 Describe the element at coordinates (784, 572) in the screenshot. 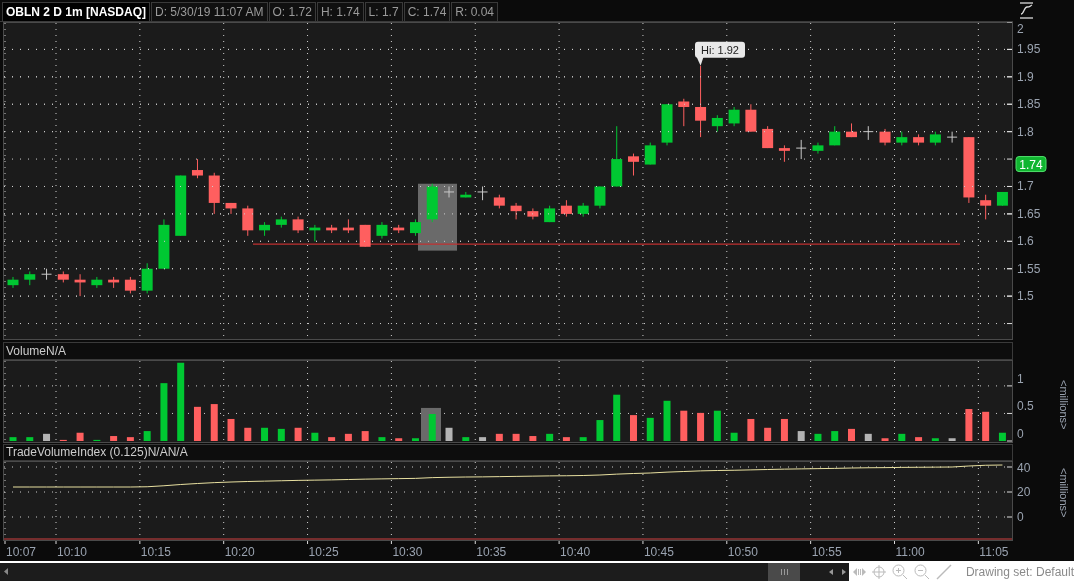

I see `scroll-thumb` at that location.